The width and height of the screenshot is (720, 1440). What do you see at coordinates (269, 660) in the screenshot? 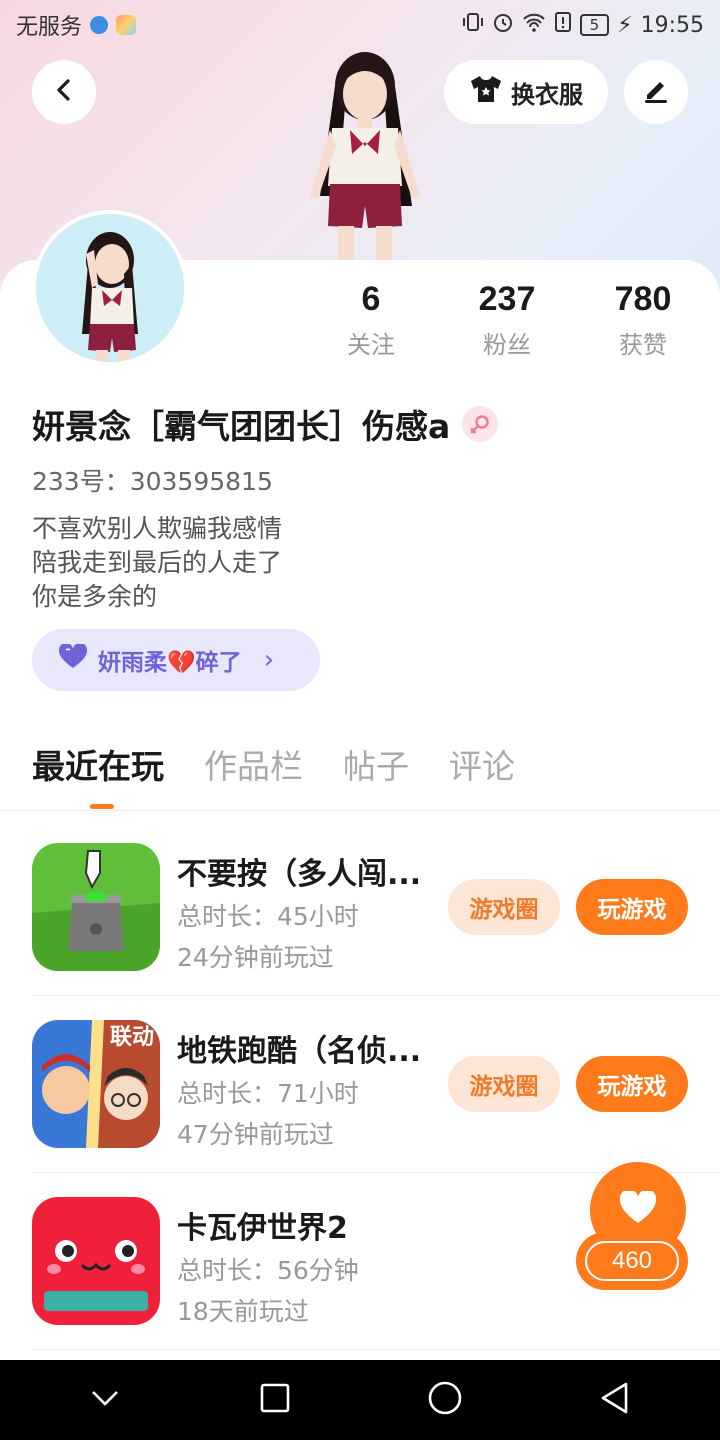
I see `chevron-right-icon: ›` at bounding box center [269, 660].